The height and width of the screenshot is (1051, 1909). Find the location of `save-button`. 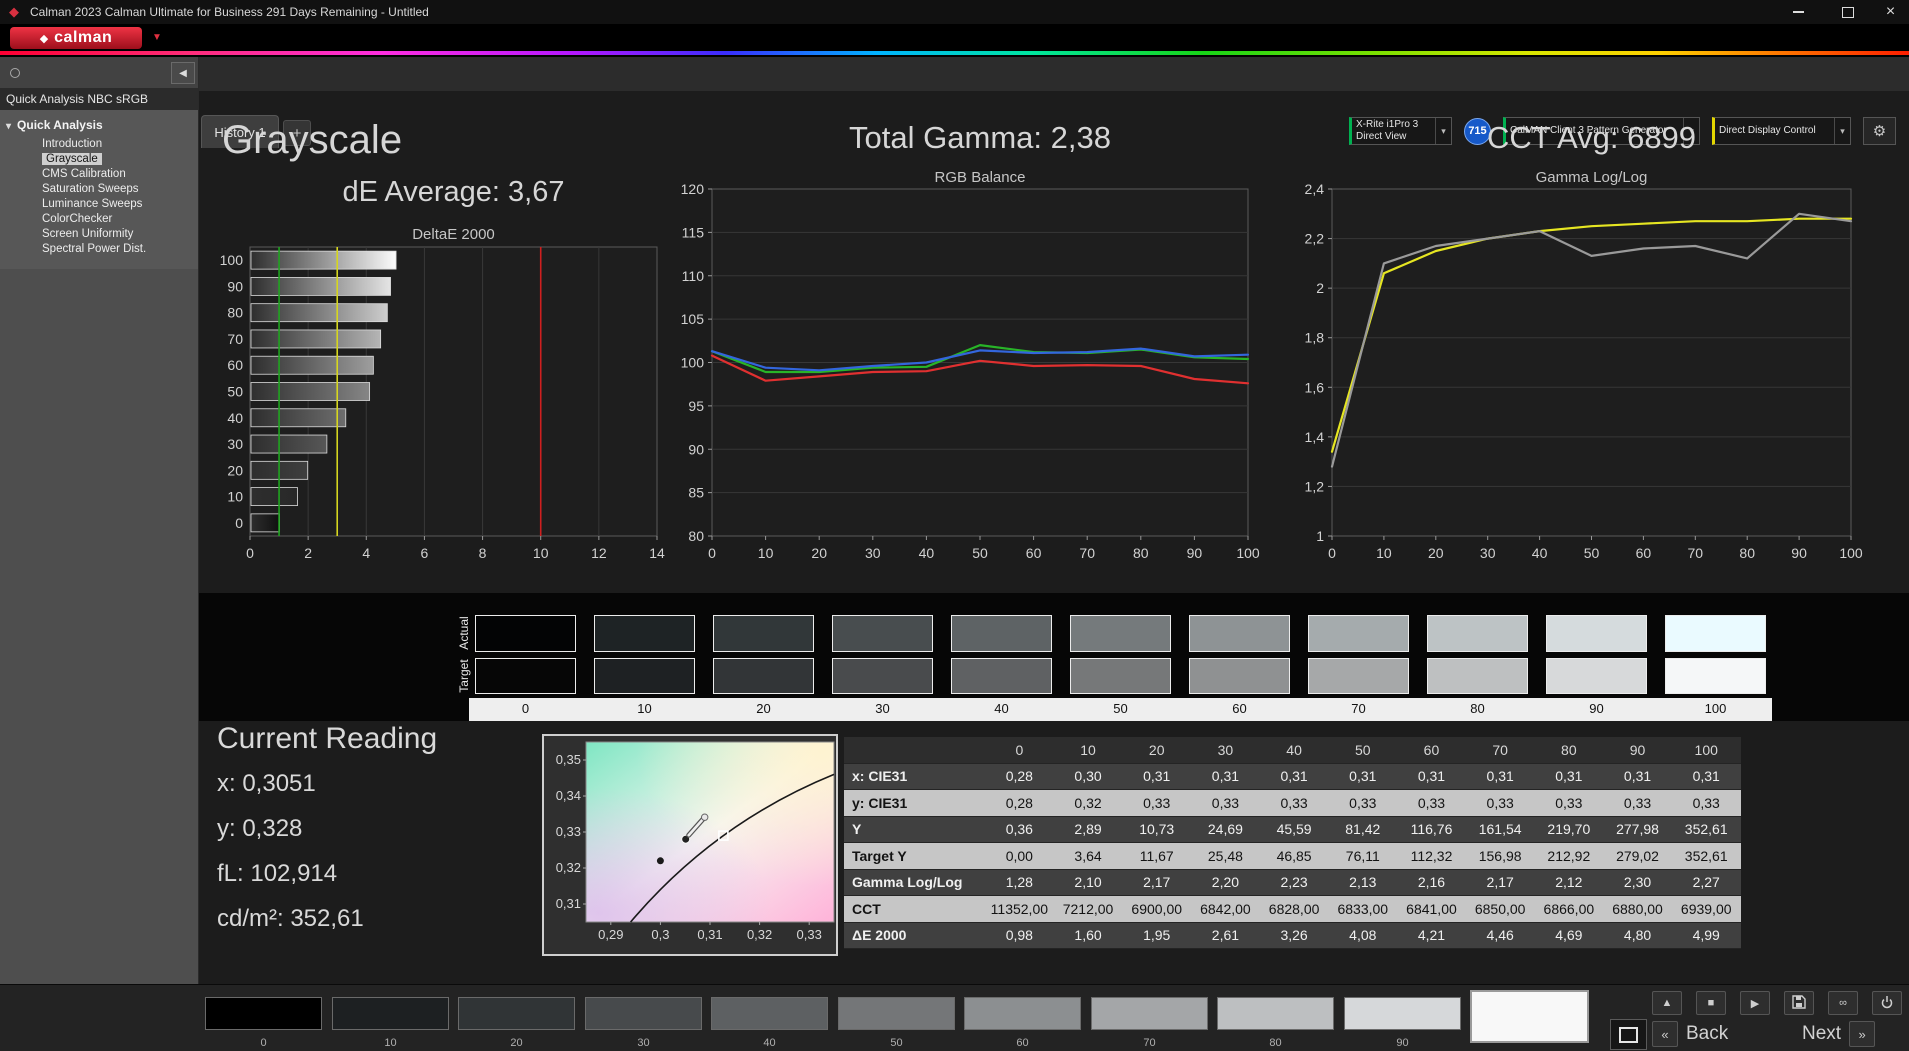

save-button is located at coordinates (1799, 1003).